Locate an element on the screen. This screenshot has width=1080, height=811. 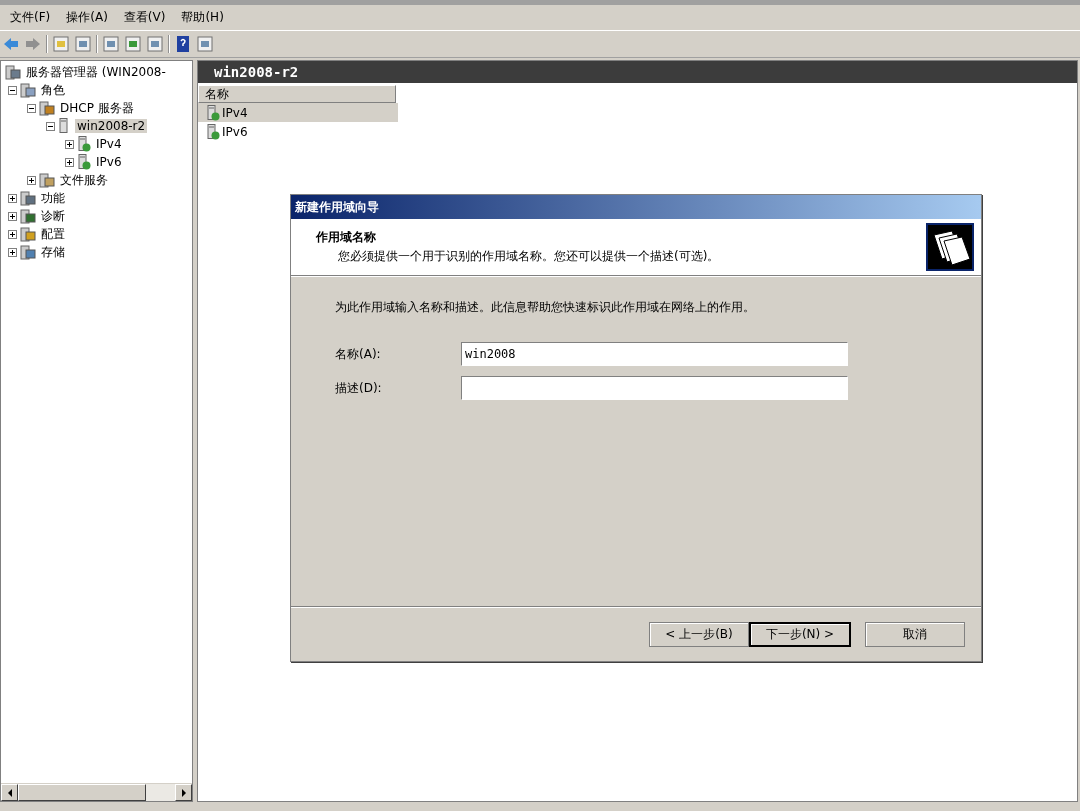
help-icon is located at coordinates (183, 44).